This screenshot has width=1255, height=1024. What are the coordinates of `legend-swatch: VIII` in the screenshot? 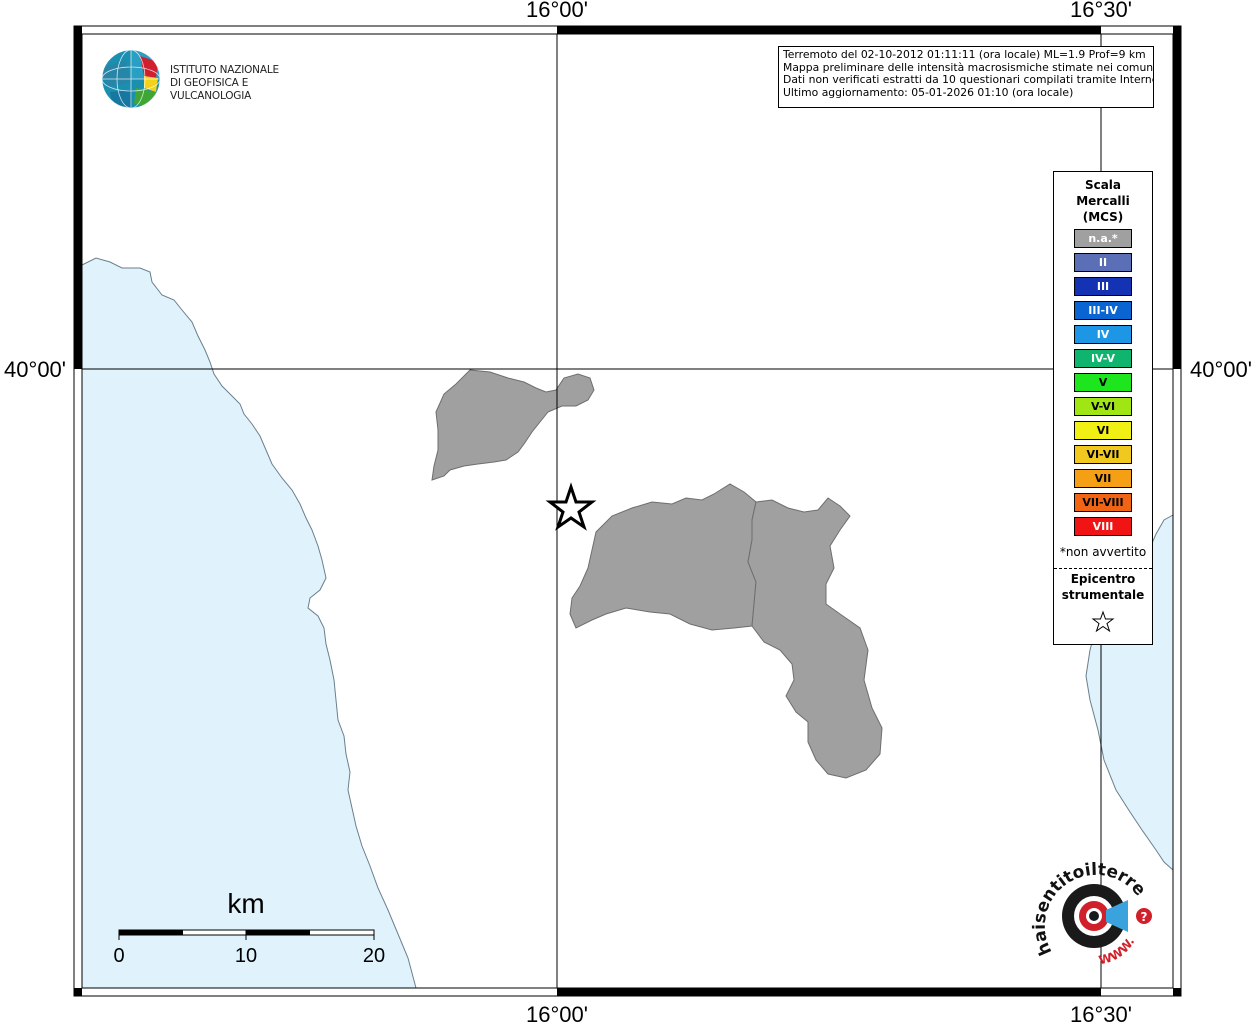 It's located at (1103, 526).